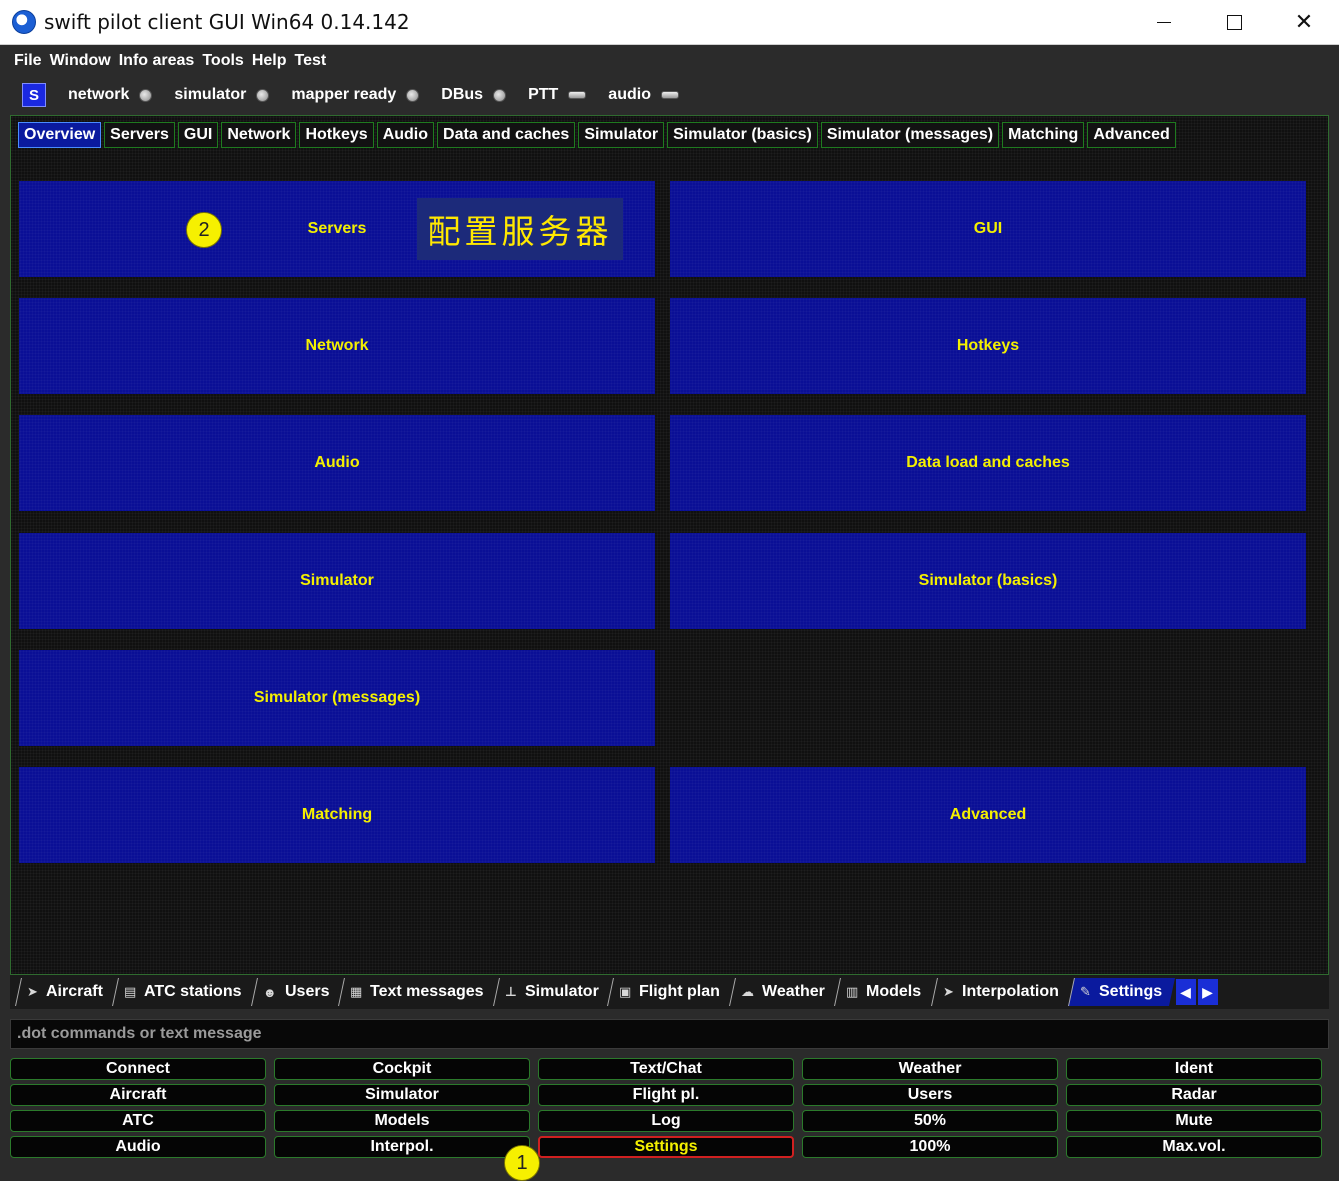 This screenshot has height=1181, width=1339. I want to click on tab-advanced: Advanced, so click(1131, 135).